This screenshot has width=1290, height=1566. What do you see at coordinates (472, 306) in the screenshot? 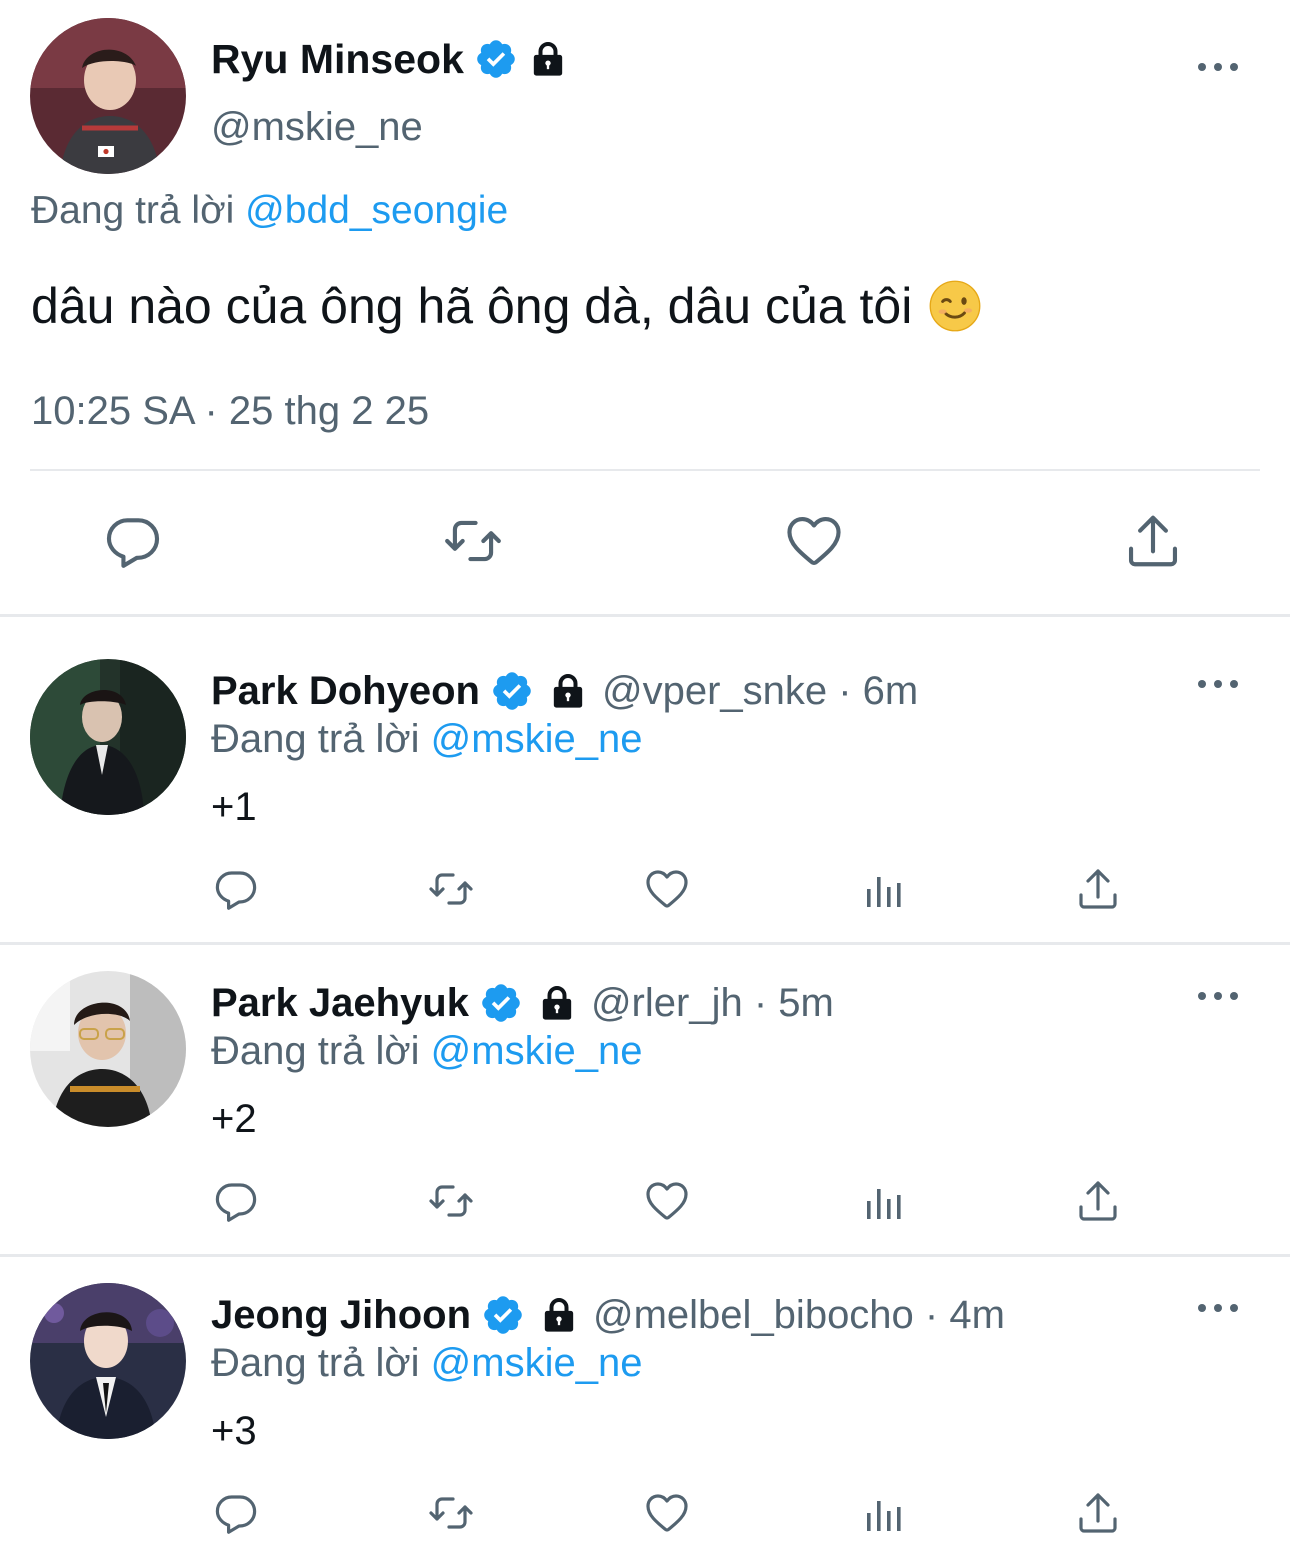
I see `tweet-text-content: dâu nào của ông hã ông dà, dâu của tôi` at bounding box center [472, 306].